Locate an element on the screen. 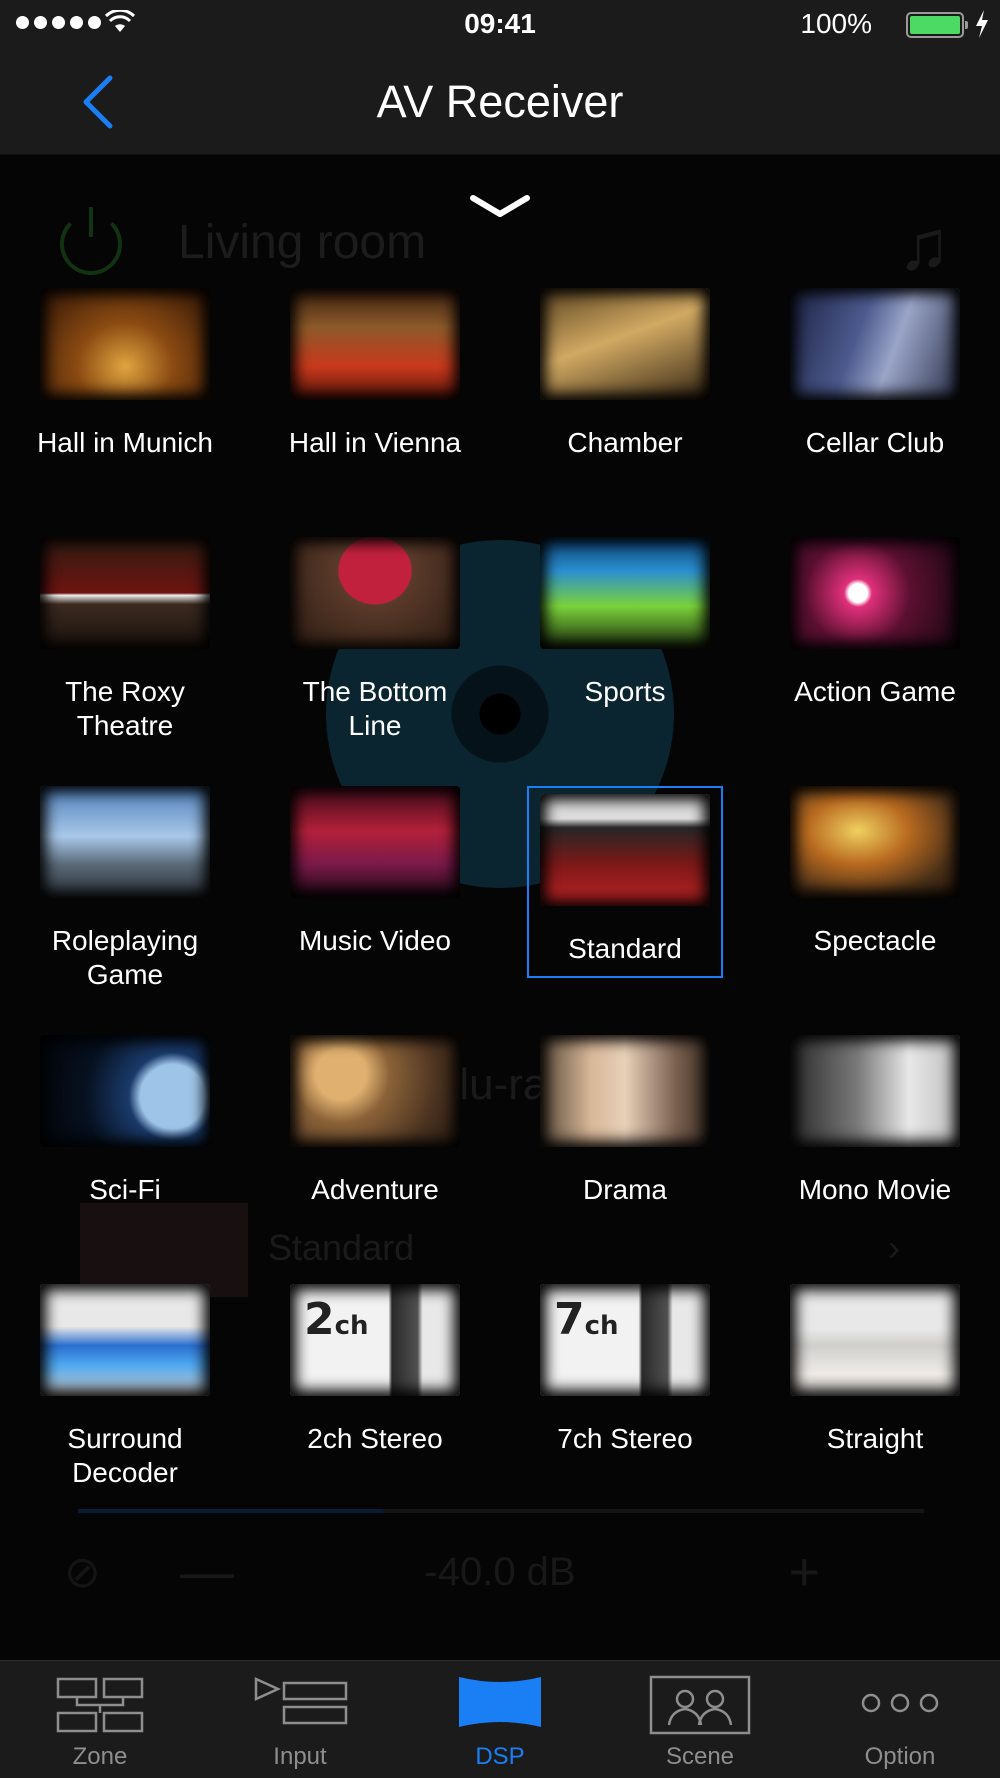 Image resolution: width=1000 pixels, height=1778 pixels. chevron-right-icon: › is located at coordinates (894, 1247).